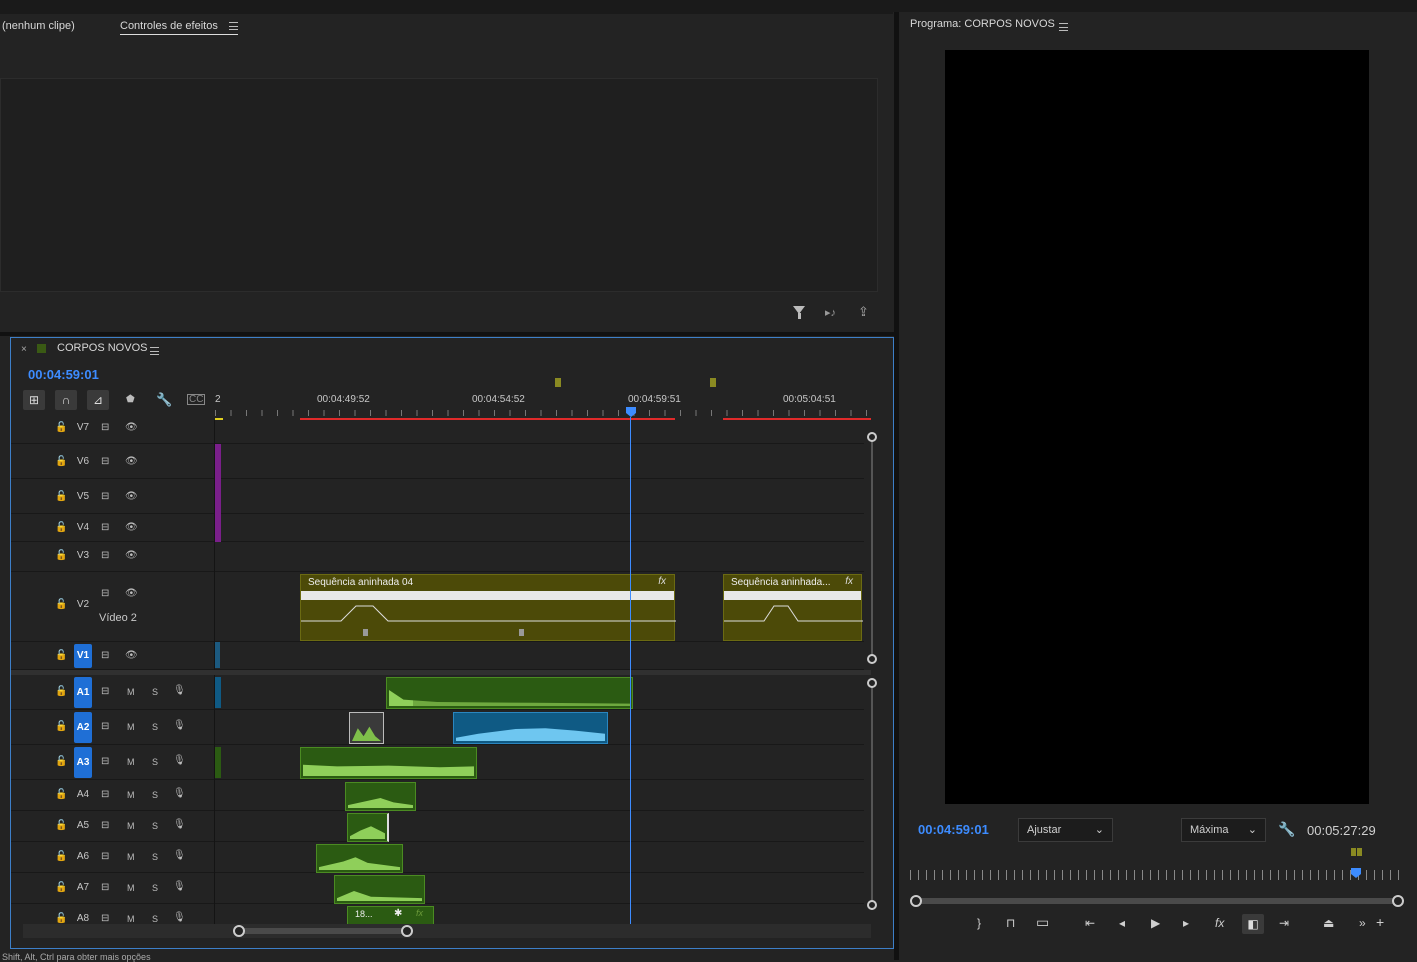  What do you see at coordinates (488, 621) in the screenshot?
I see `opacity-keyframe-line` at bounding box center [488, 621].